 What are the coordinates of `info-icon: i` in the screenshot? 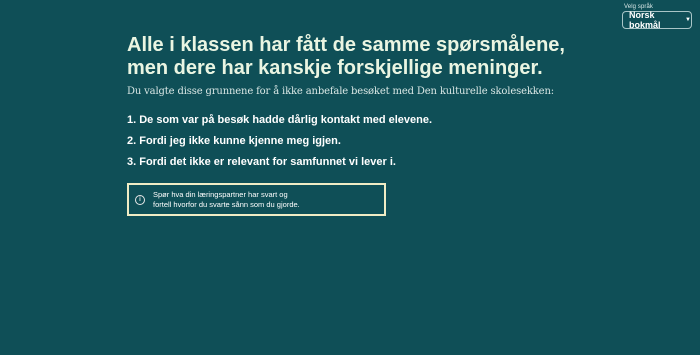 It's located at (140, 199).